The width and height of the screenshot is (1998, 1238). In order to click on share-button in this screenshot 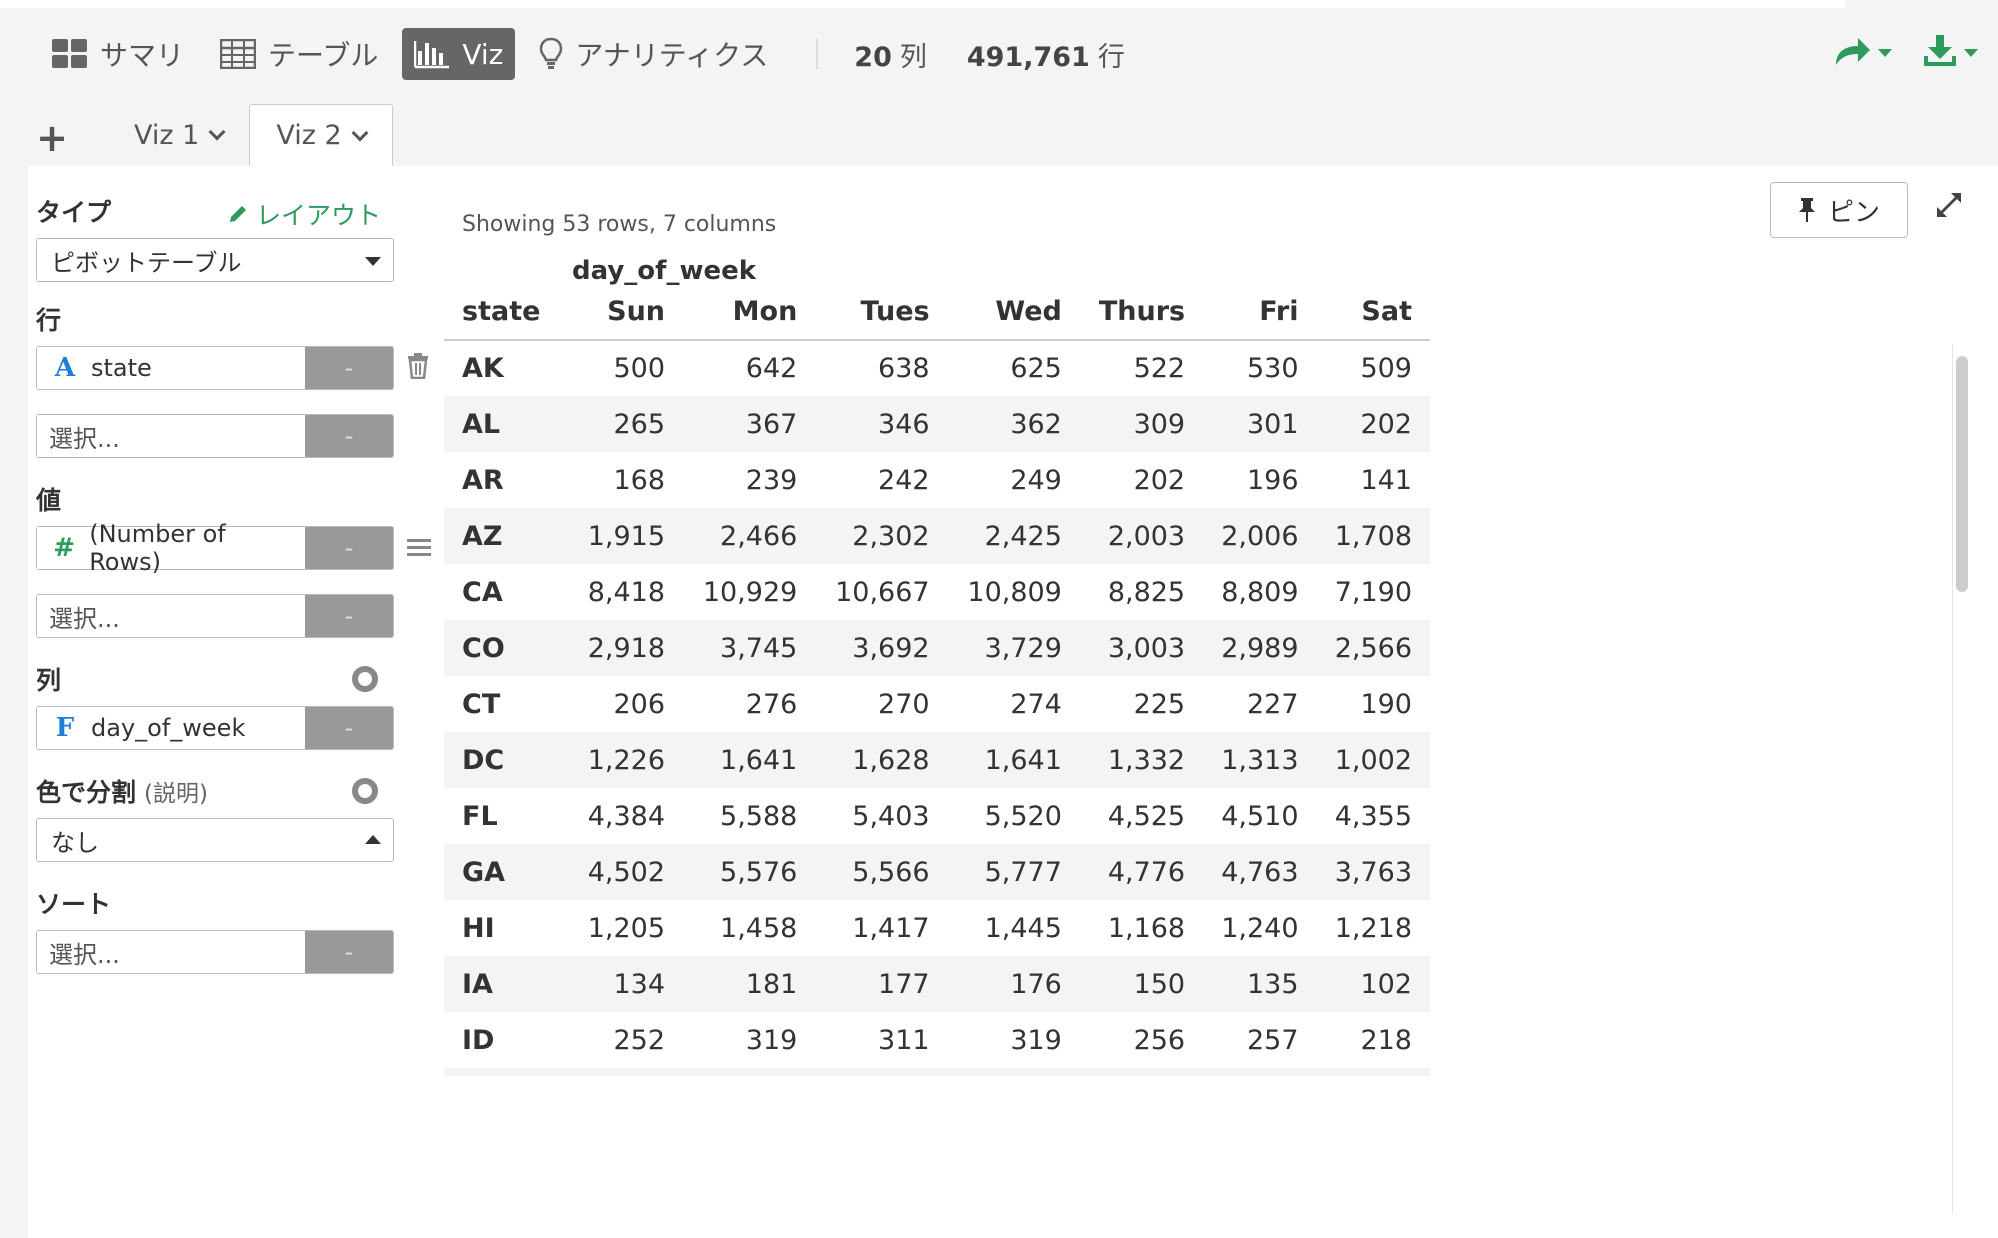, I will do `click(1862, 53)`.